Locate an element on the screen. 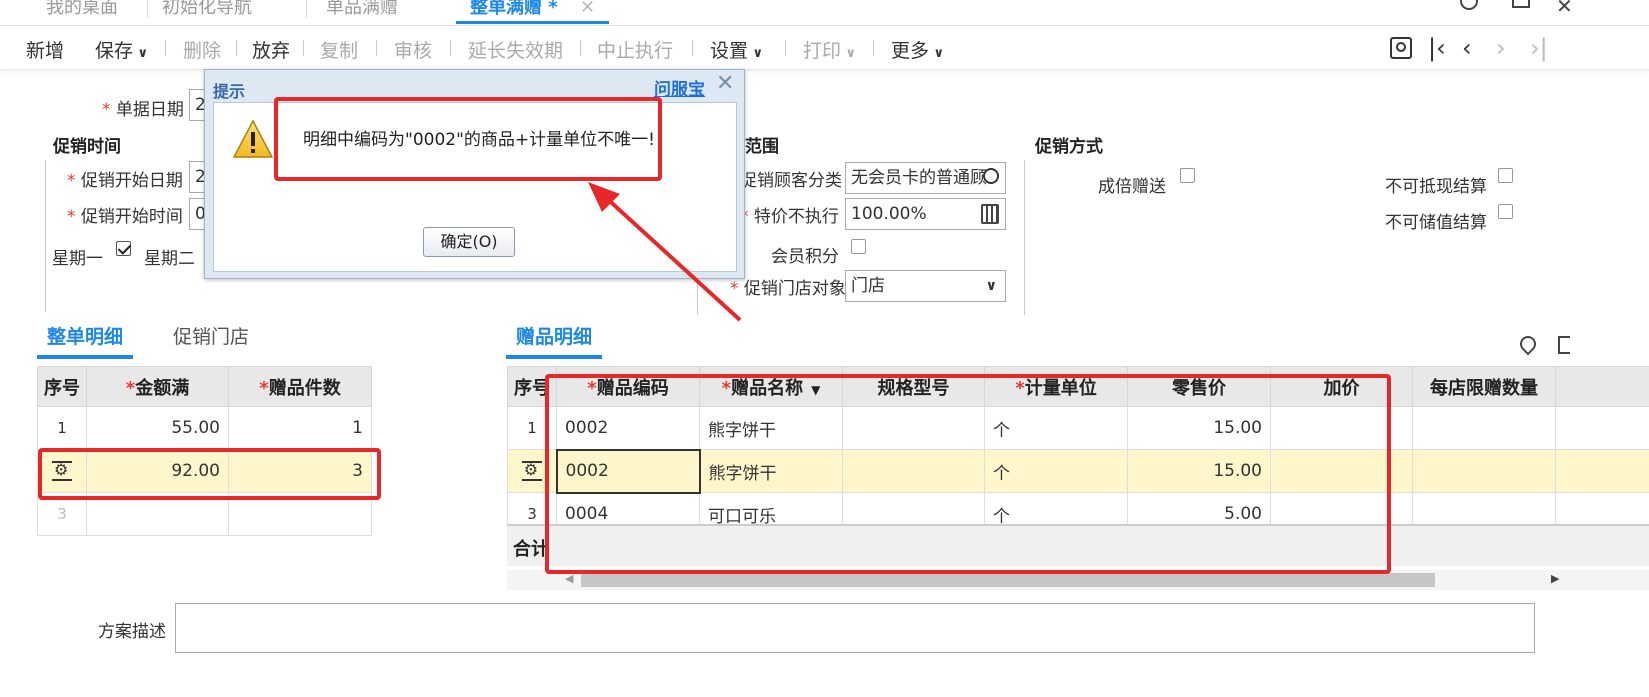 The width and height of the screenshot is (1649, 697). save-label: 保存 is located at coordinates (114, 51).